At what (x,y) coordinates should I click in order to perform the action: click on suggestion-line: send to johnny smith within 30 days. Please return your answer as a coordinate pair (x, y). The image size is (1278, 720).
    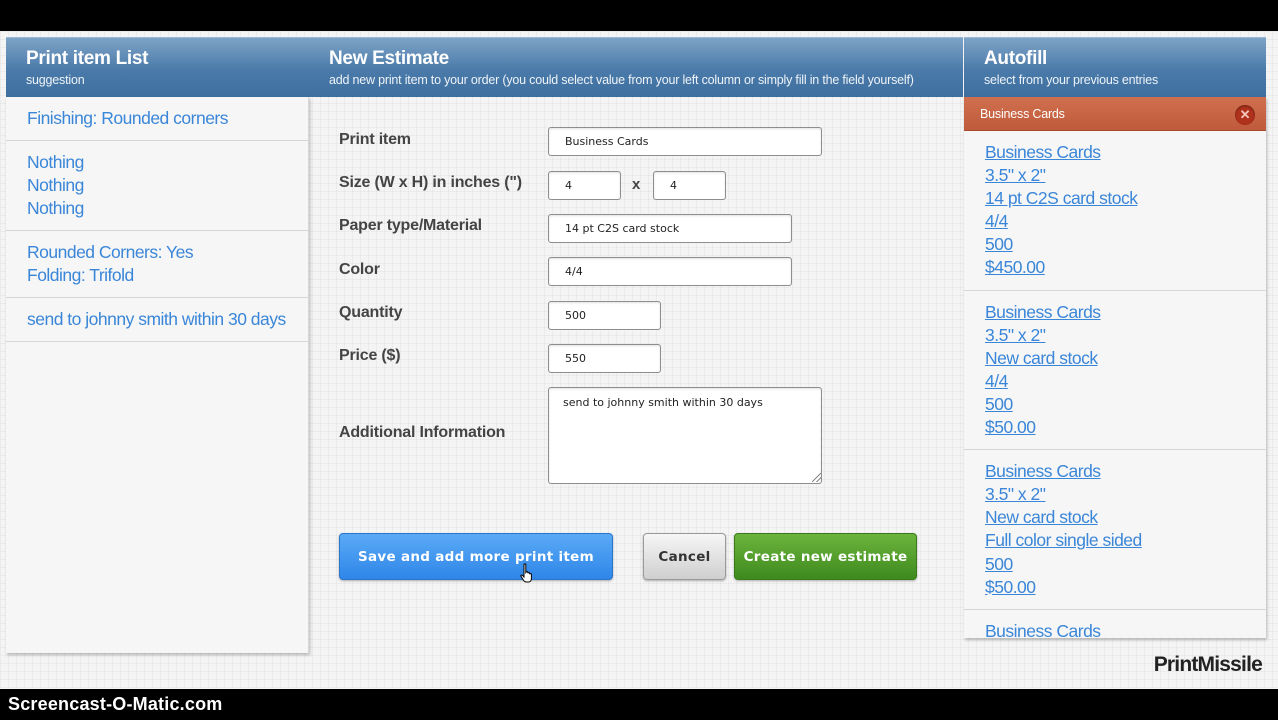
    Looking at the image, I should click on (167, 319).